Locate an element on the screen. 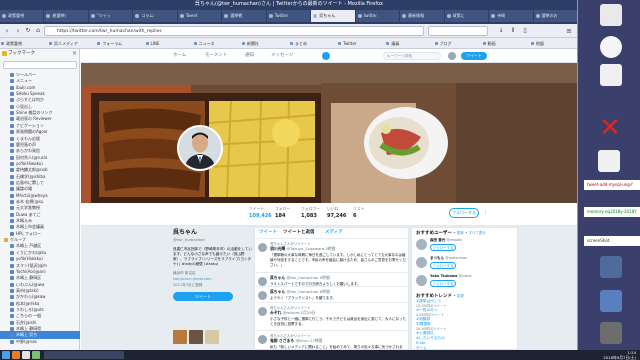 The width and height of the screenshot is (640, 360). tab-media: メディア is located at coordinates (334, 232).